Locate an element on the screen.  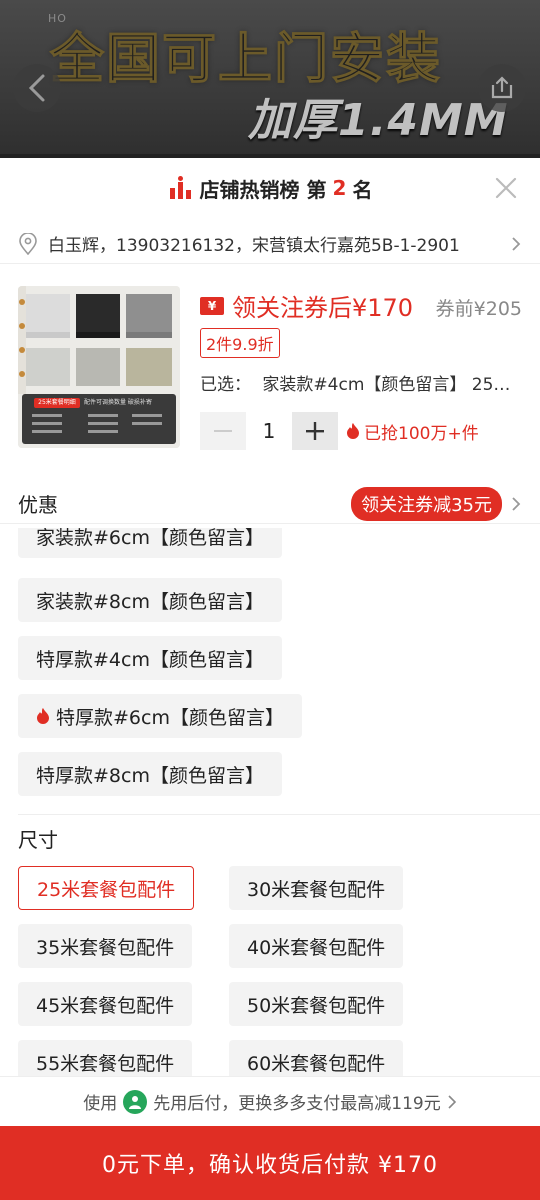
minus-icon is located at coordinates (223, 431).